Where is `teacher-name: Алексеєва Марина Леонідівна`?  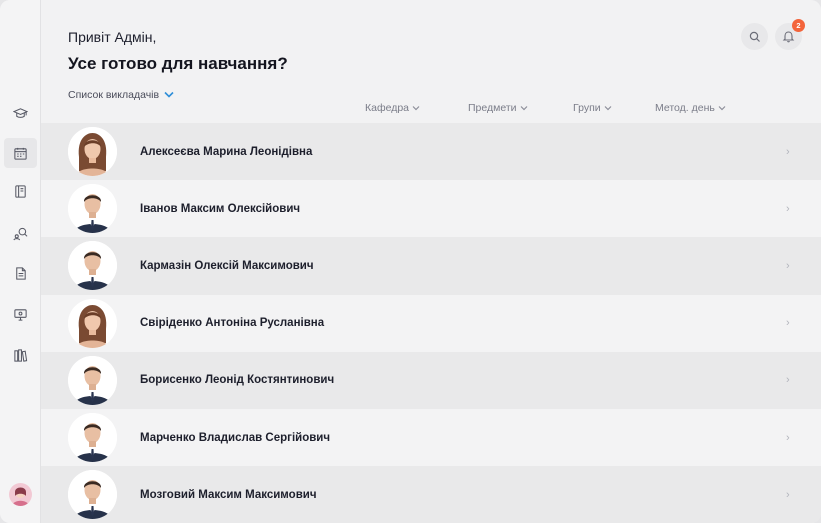 teacher-name: Алексеєва Марина Леонідівна is located at coordinates (226, 151).